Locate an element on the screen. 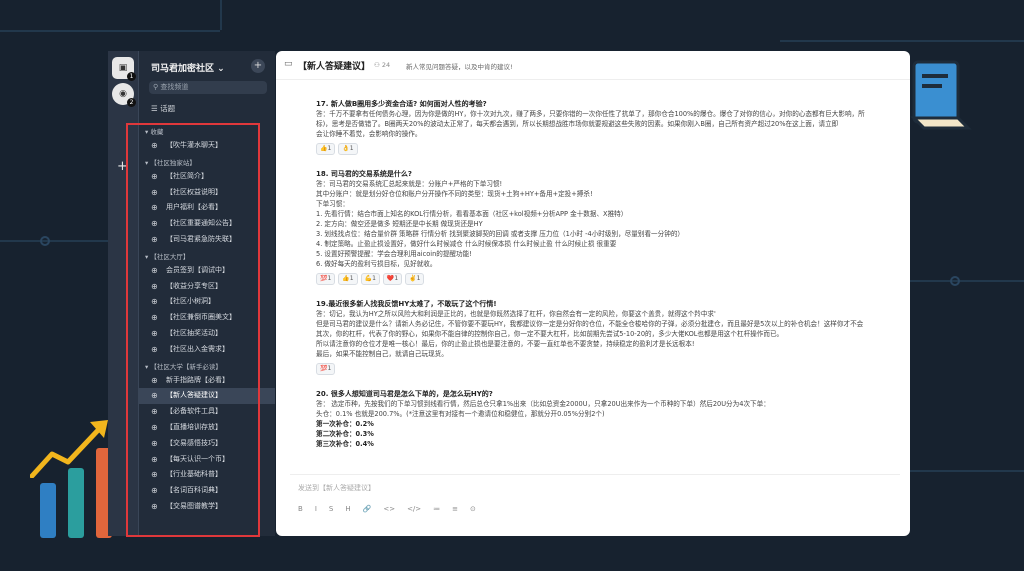 The width and height of the screenshot is (1024, 571). topics-link: ☰ 话题 is located at coordinates (163, 108).